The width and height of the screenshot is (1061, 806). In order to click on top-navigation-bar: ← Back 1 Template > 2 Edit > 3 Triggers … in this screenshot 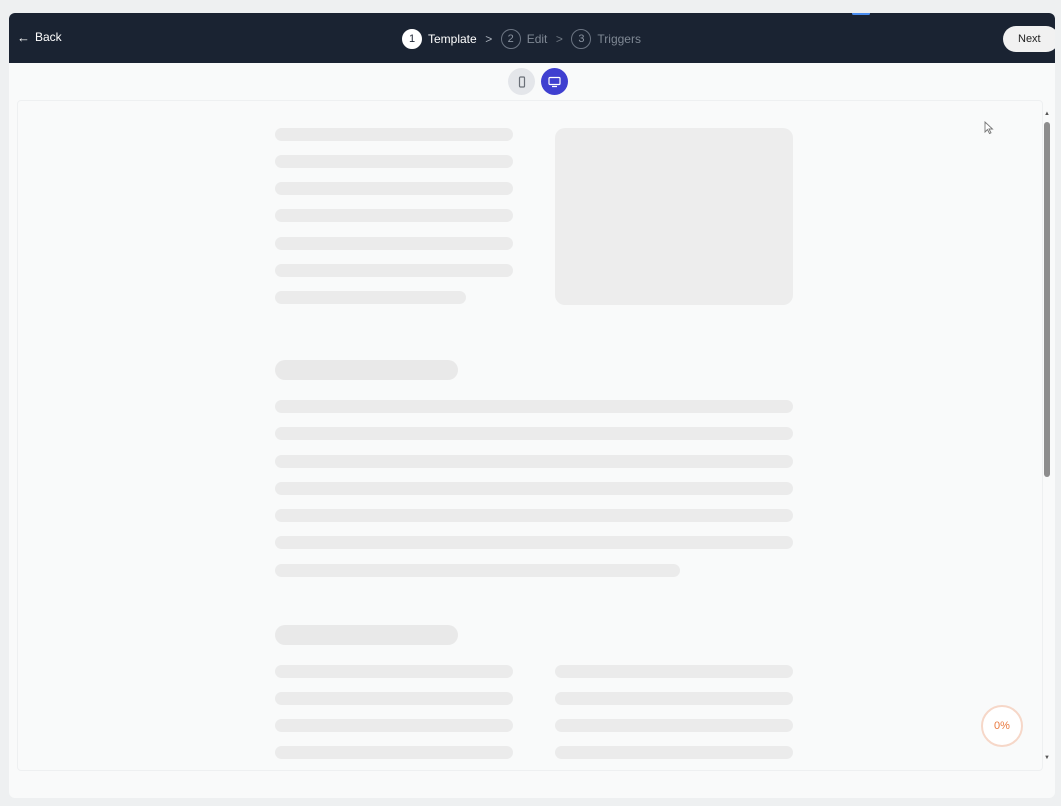, I will do `click(532, 38)`.